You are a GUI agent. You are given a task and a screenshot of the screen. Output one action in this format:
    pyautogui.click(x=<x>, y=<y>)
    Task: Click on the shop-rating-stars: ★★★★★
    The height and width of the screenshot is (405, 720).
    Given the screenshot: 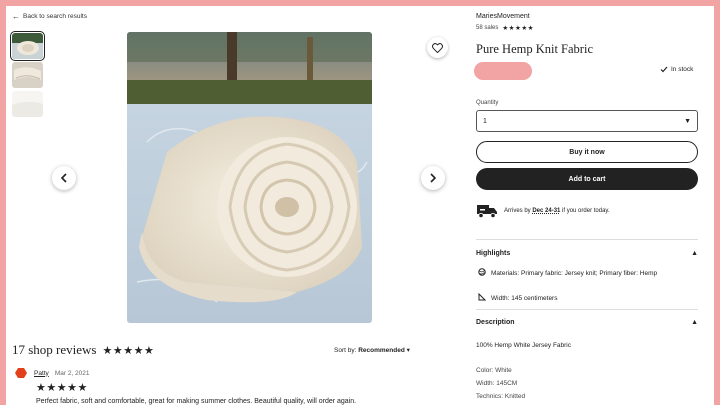 What is the action you would take?
    pyautogui.click(x=128, y=350)
    